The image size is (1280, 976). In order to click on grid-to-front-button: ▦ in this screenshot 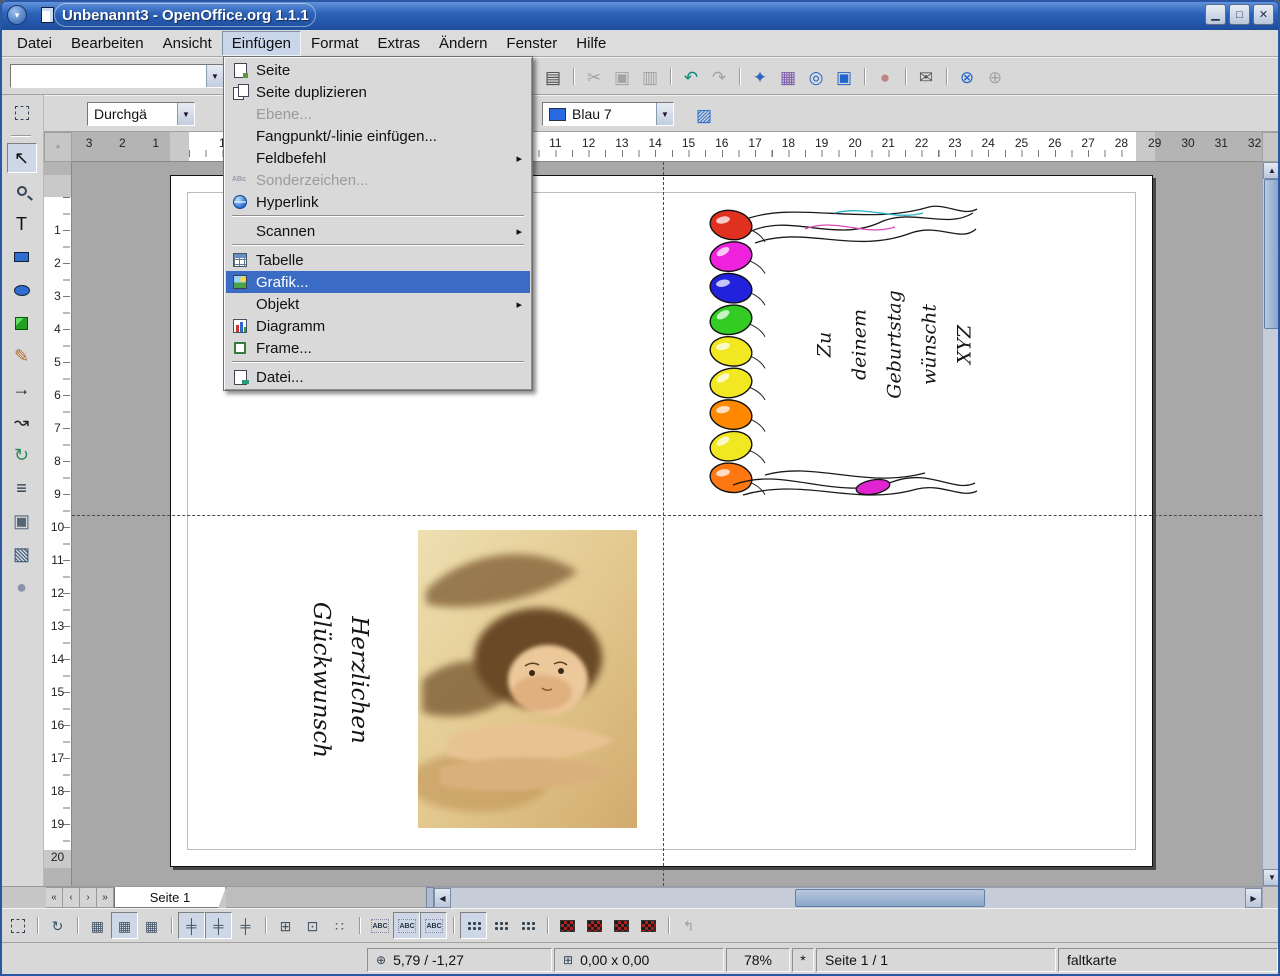, I will do `click(151, 925)`.